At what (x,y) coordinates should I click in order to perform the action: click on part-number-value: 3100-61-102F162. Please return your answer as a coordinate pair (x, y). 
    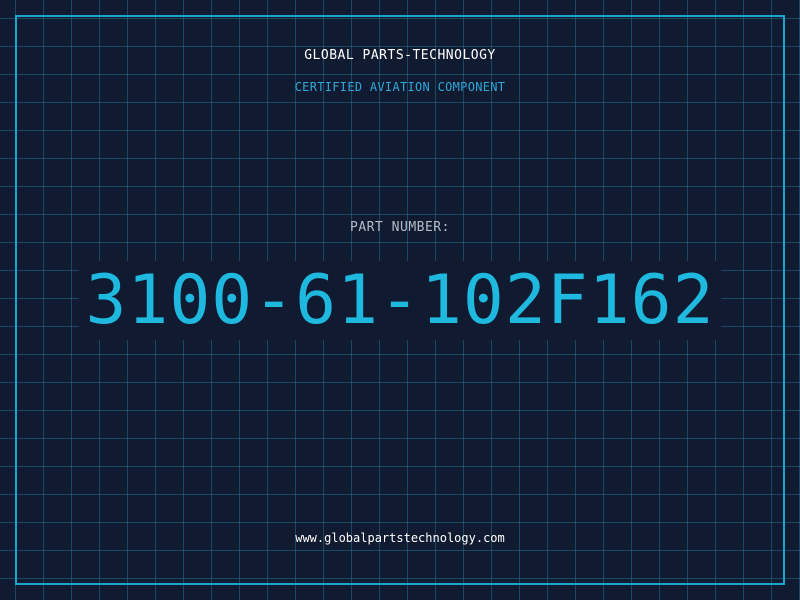
    Looking at the image, I should click on (400, 300).